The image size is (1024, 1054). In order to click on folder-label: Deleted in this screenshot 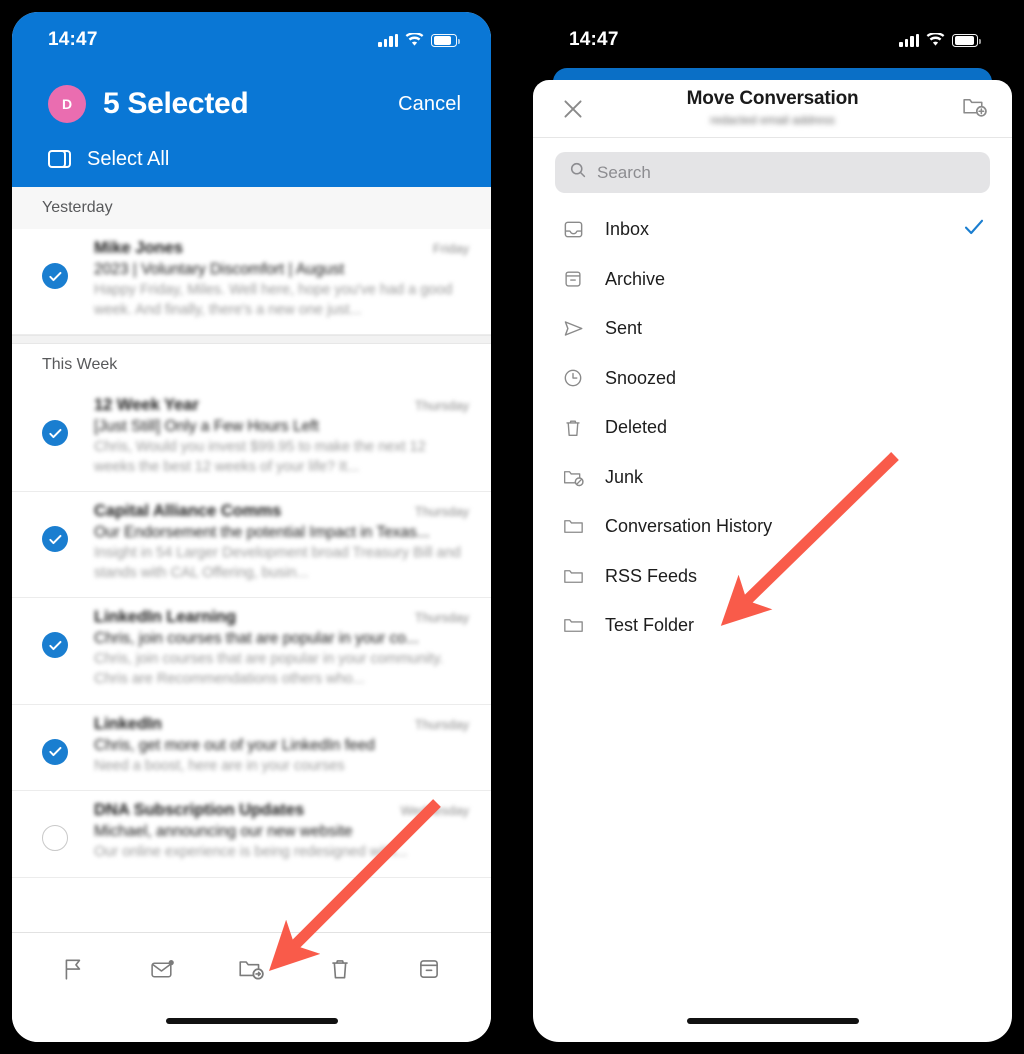, I will do `click(636, 427)`.